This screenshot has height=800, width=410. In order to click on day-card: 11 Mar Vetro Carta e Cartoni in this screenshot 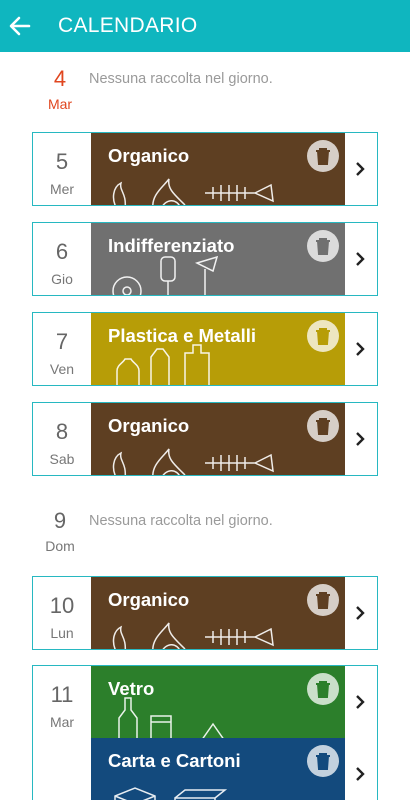, I will do `click(205, 732)`.